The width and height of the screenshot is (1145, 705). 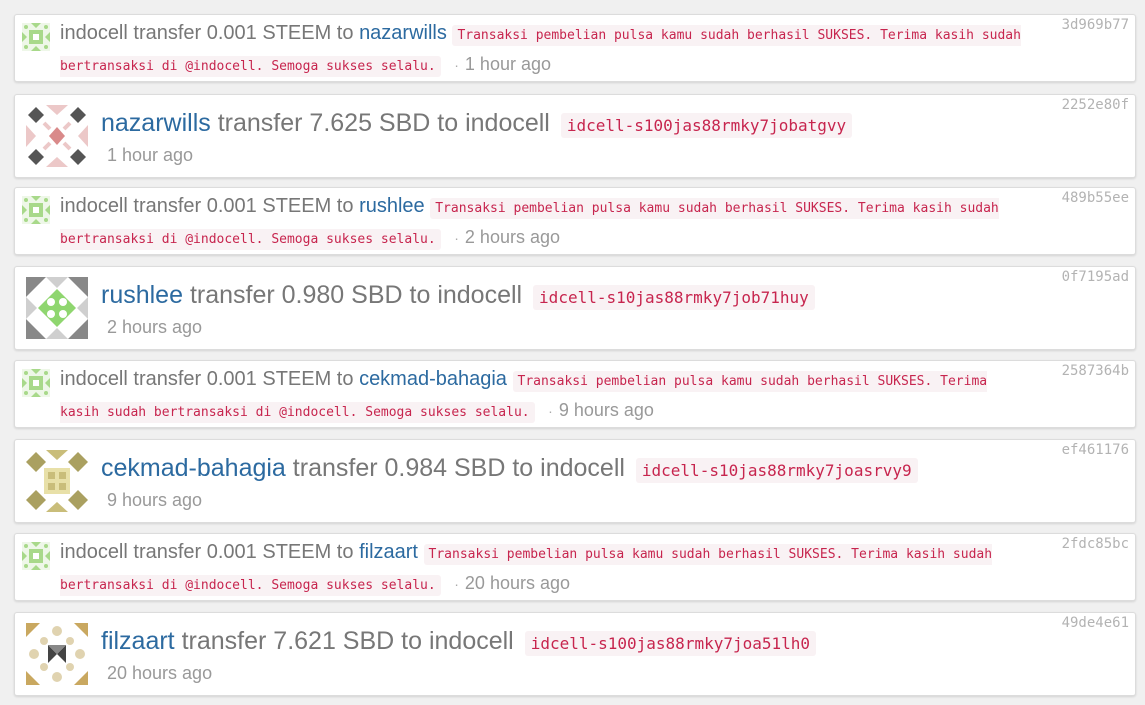 What do you see at coordinates (1095, 198) in the screenshot?
I see `transaction-id: 489b55ee` at bounding box center [1095, 198].